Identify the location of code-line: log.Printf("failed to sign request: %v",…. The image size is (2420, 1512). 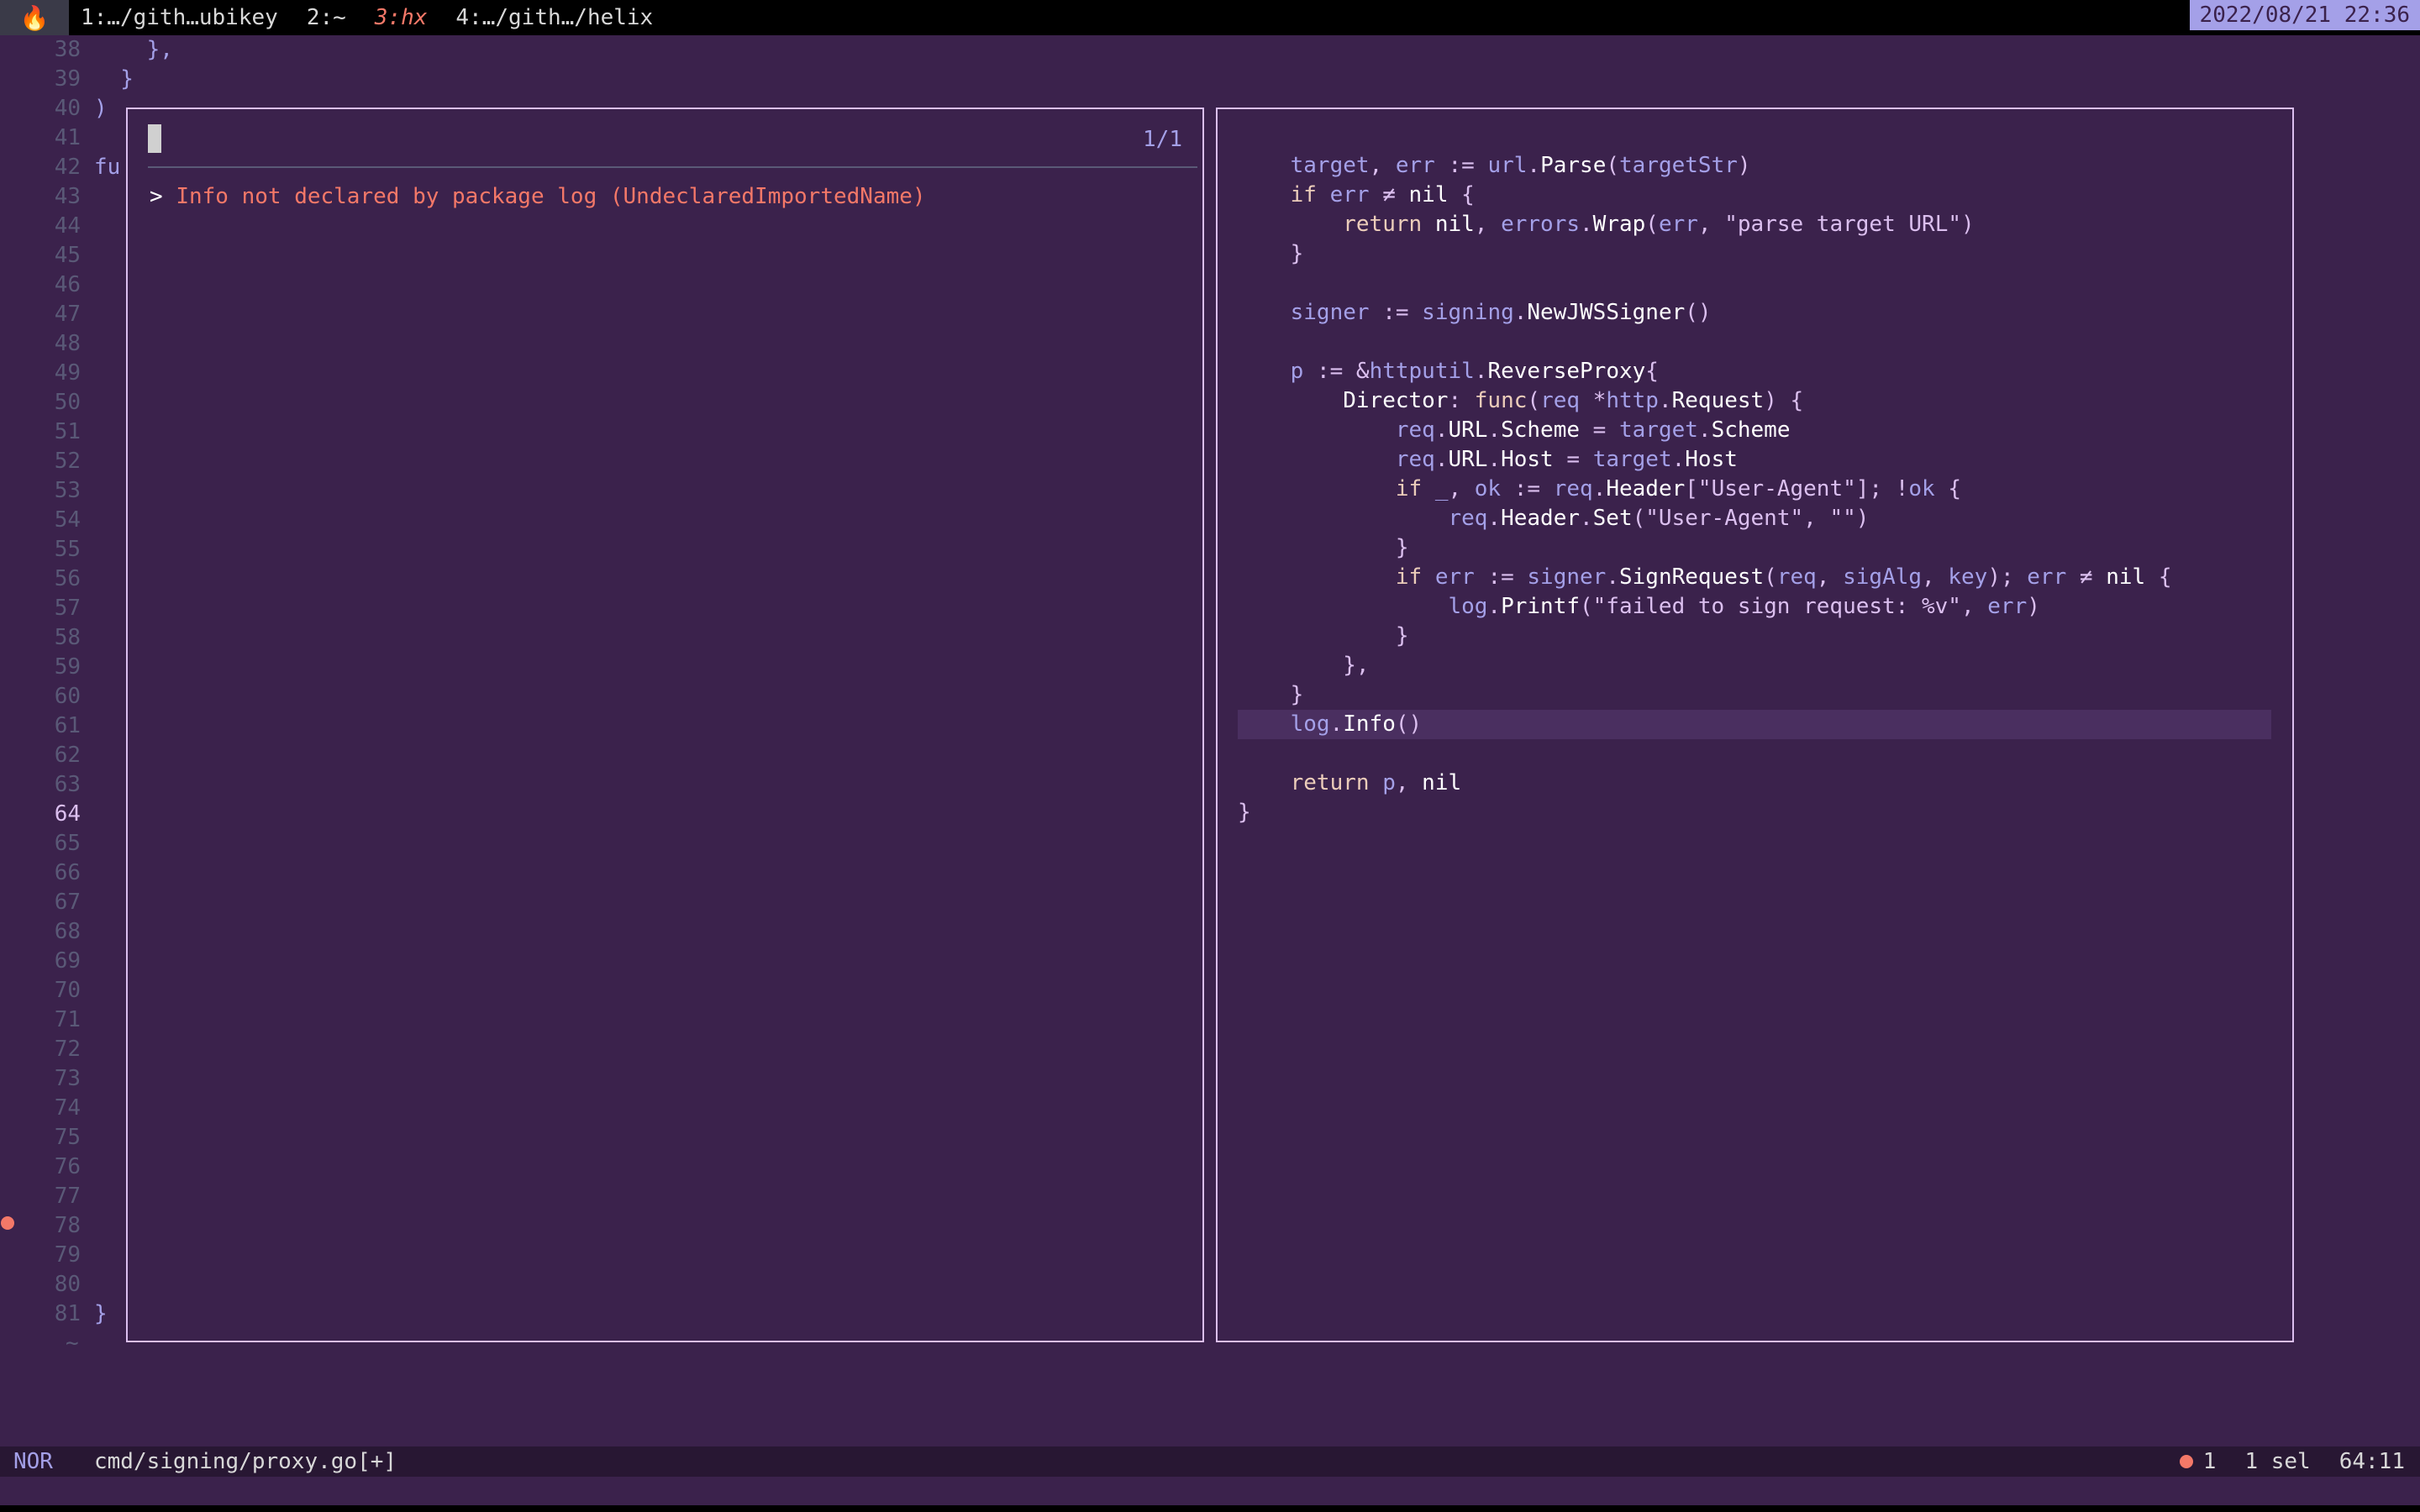
(1744, 606).